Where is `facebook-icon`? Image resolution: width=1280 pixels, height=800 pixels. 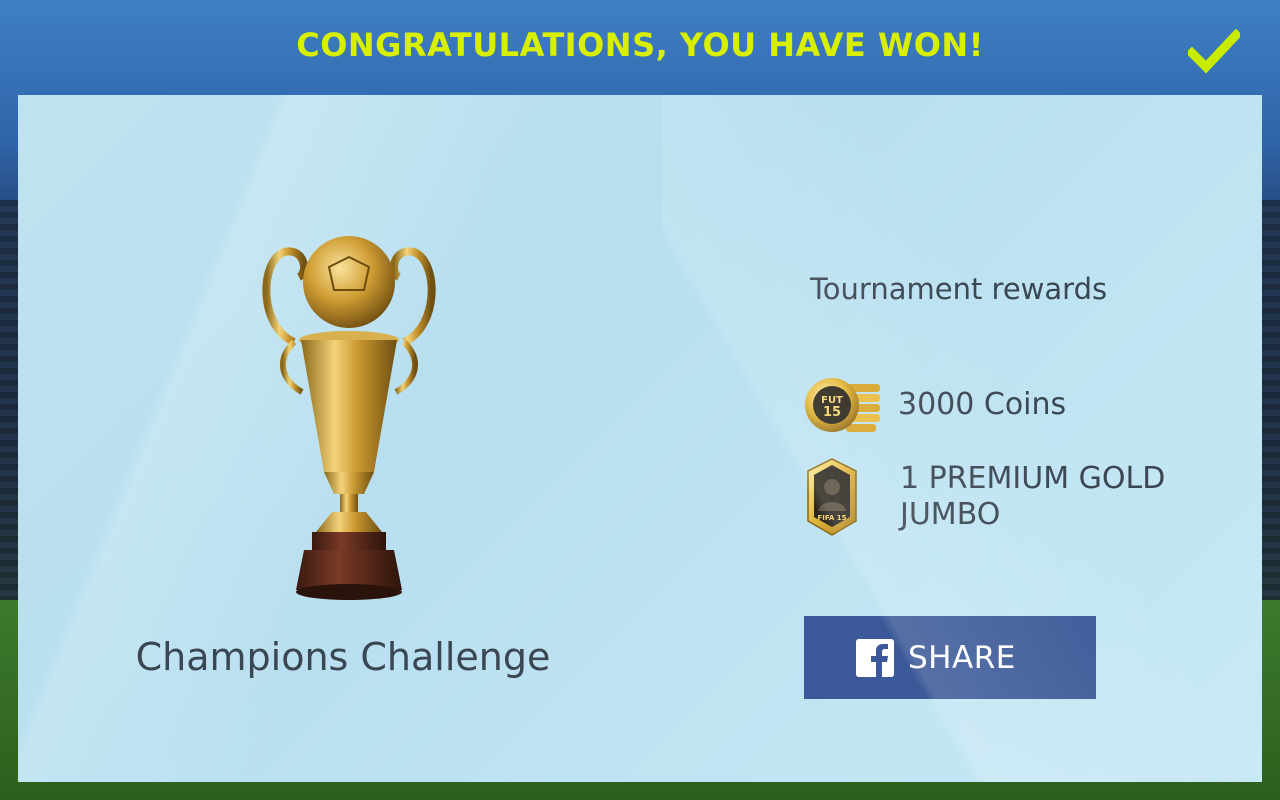
facebook-icon is located at coordinates (875, 657).